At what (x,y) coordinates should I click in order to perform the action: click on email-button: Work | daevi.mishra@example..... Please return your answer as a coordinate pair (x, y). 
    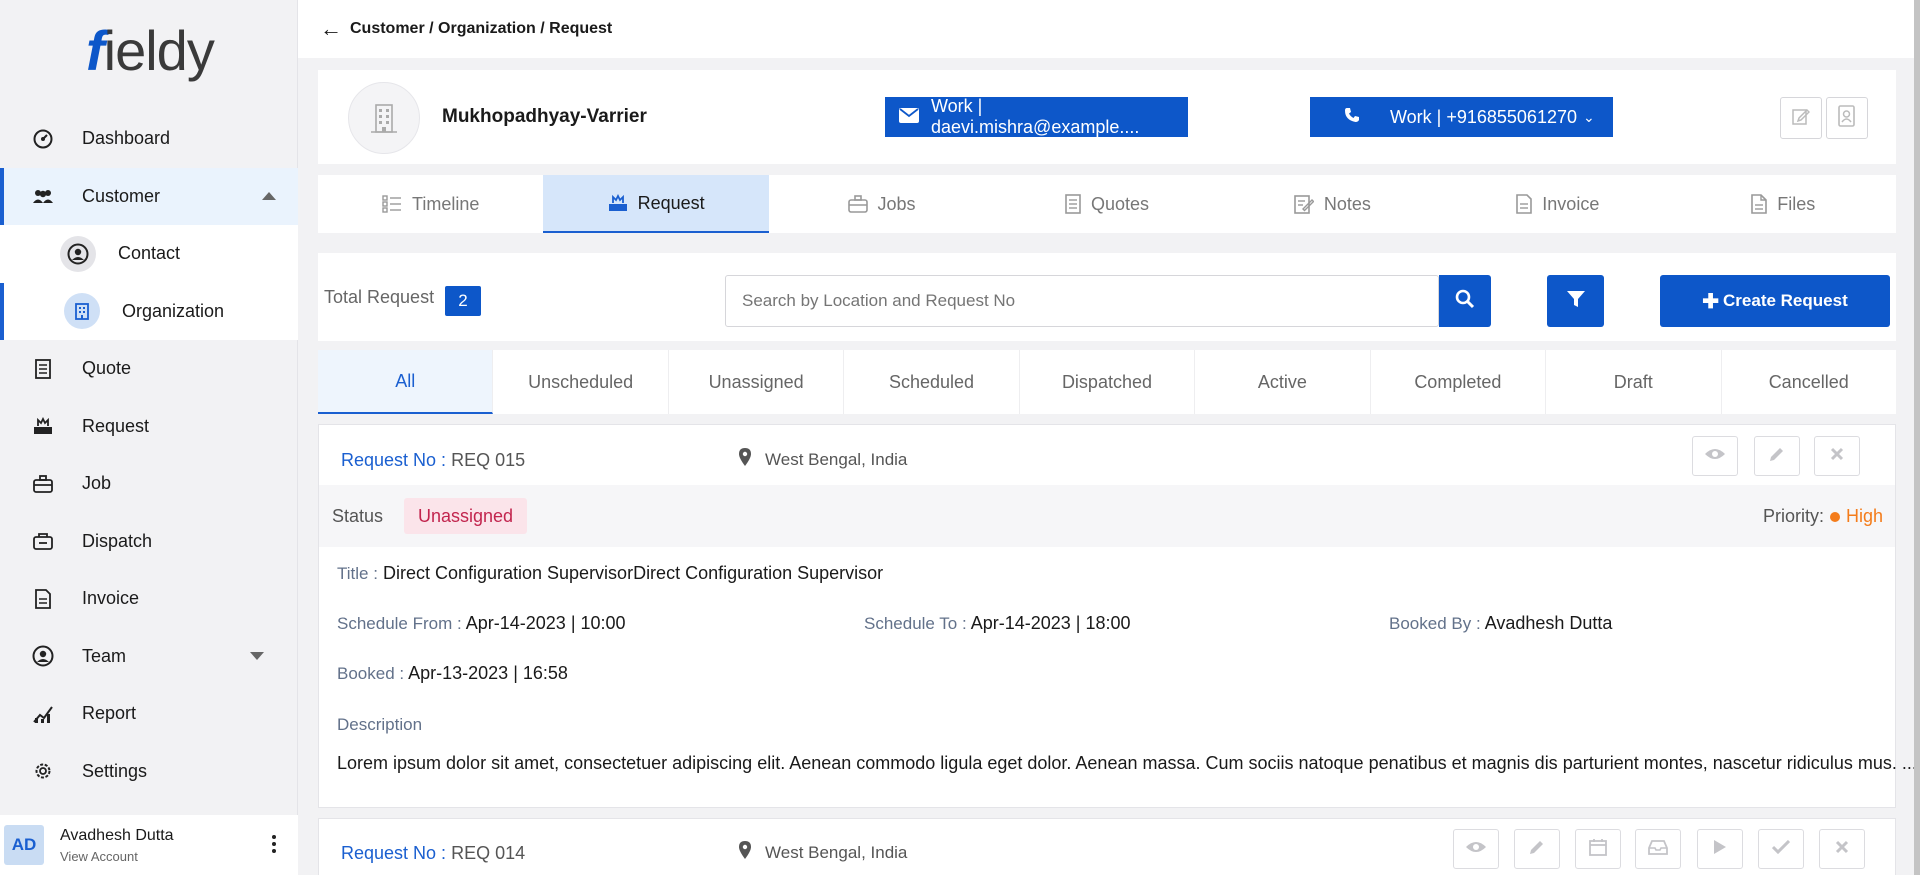
    Looking at the image, I should click on (1036, 116).